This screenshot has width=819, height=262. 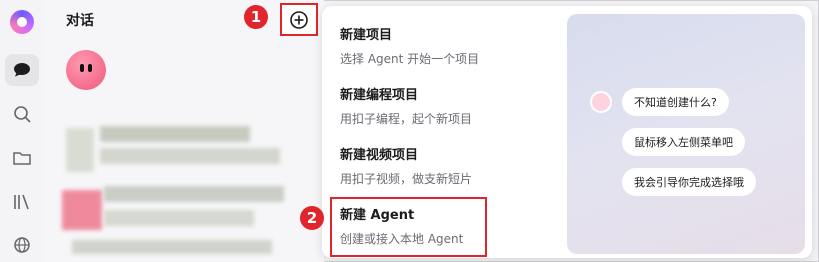 What do you see at coordinates (445, 225) in the screenshot?
I see `menu-item-new-agent: 新建 Agent 创建或接入本地 Agent` at bounding box center [445, 225].